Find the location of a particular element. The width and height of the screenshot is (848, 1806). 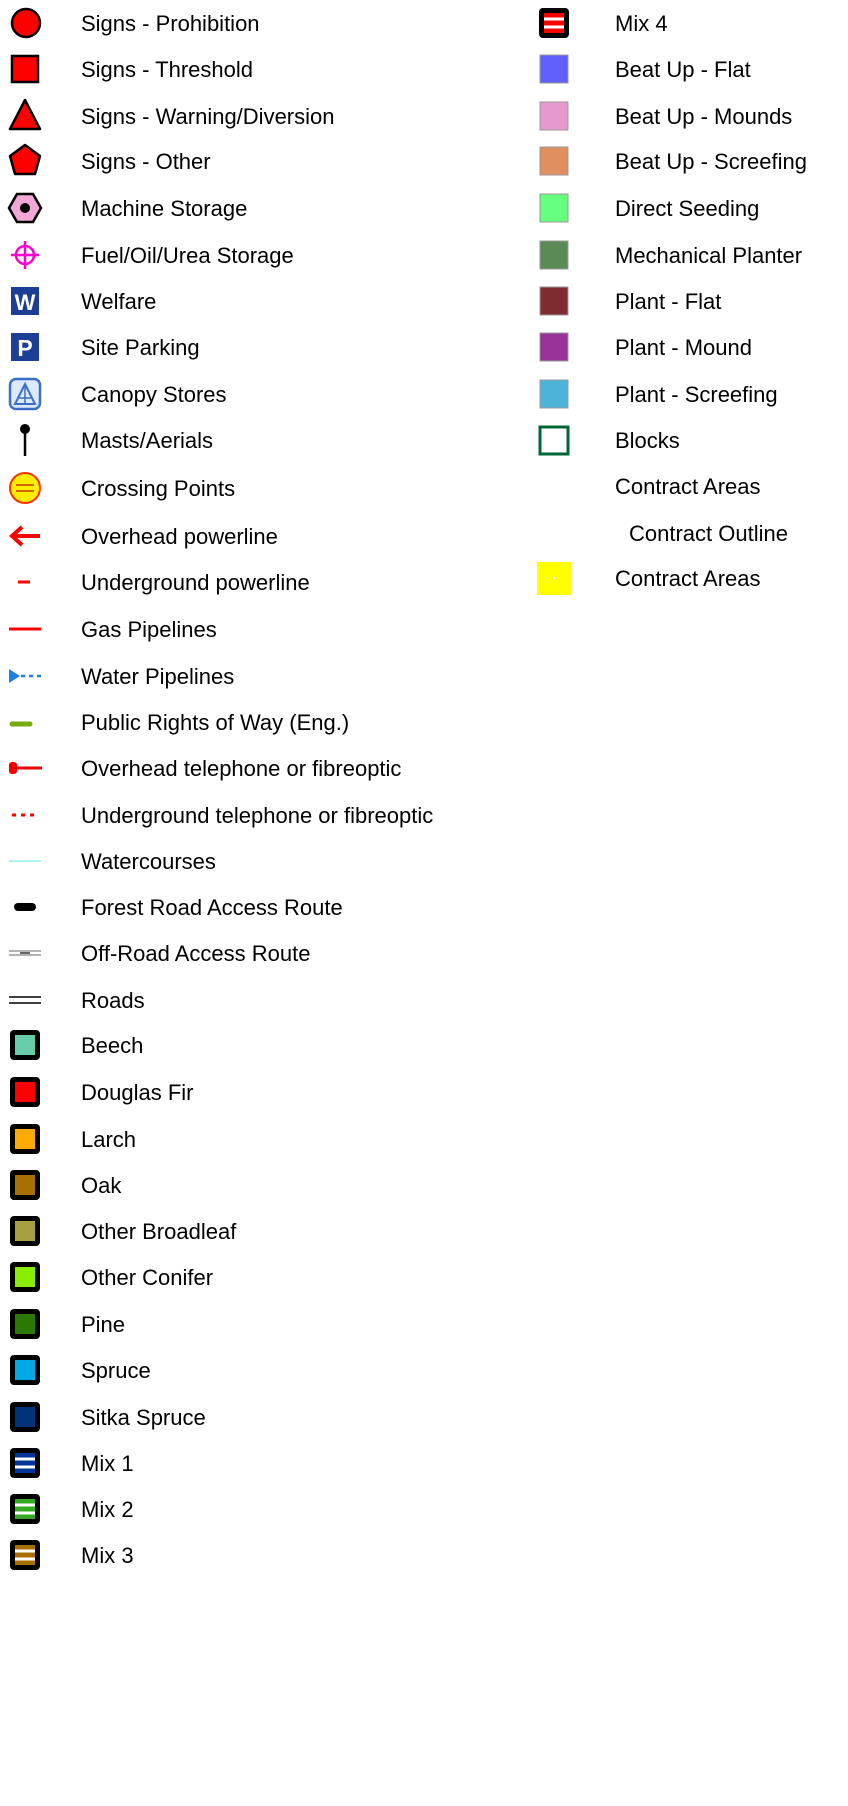

parking-icon: P is located at coordinates (28, 347).